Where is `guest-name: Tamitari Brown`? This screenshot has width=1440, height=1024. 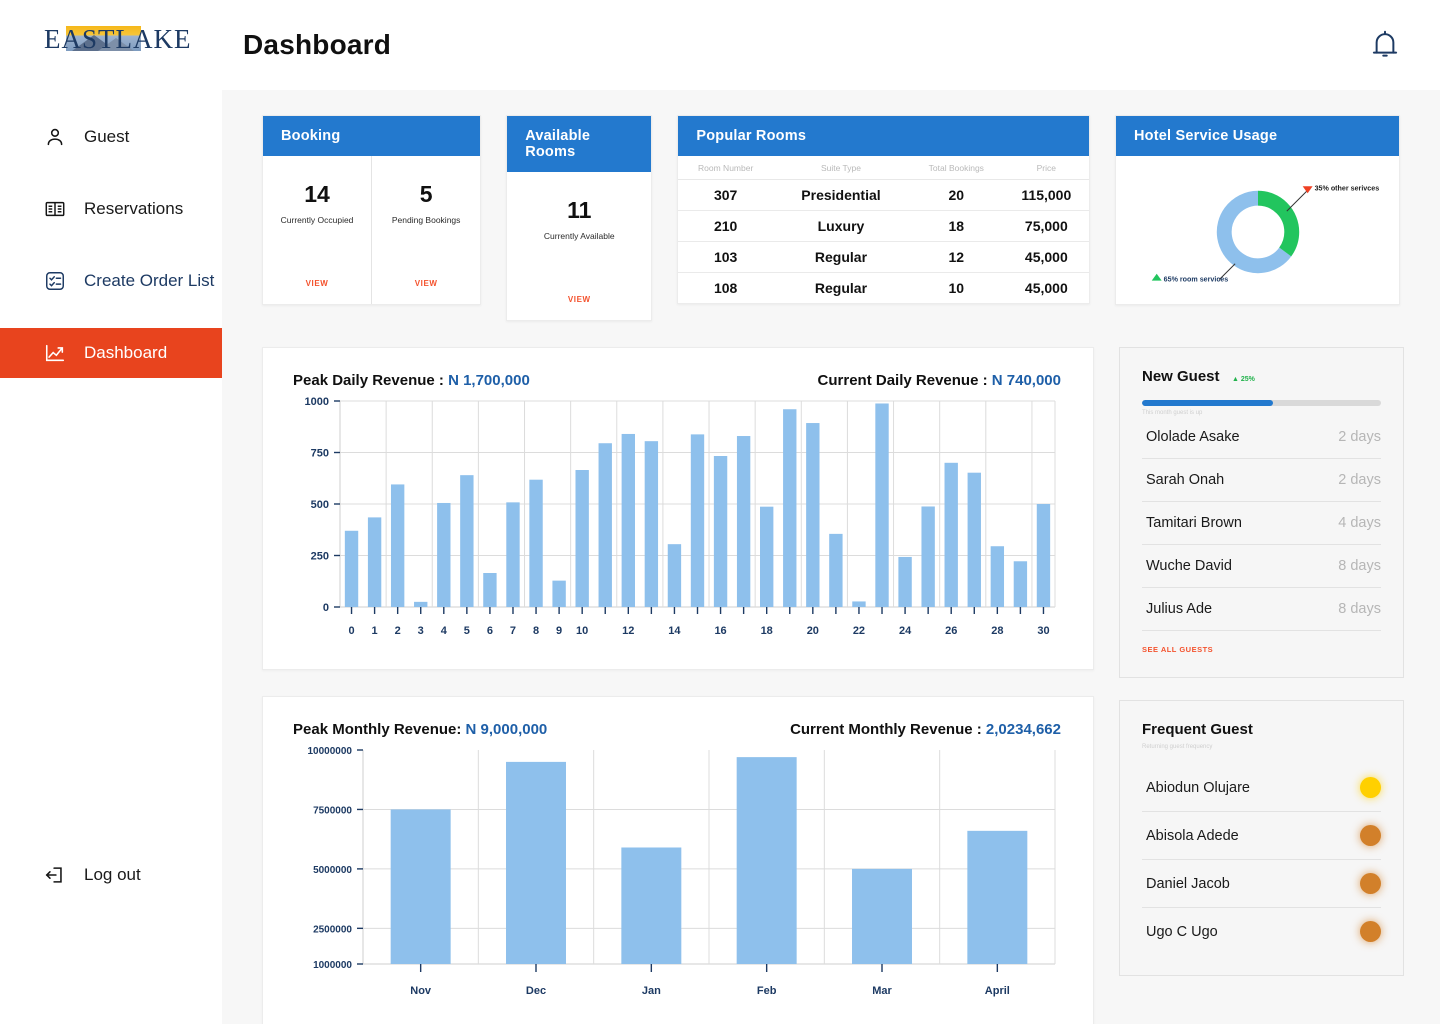
guest-name: Tamitari Brown is located at coordinates (1194, 523).